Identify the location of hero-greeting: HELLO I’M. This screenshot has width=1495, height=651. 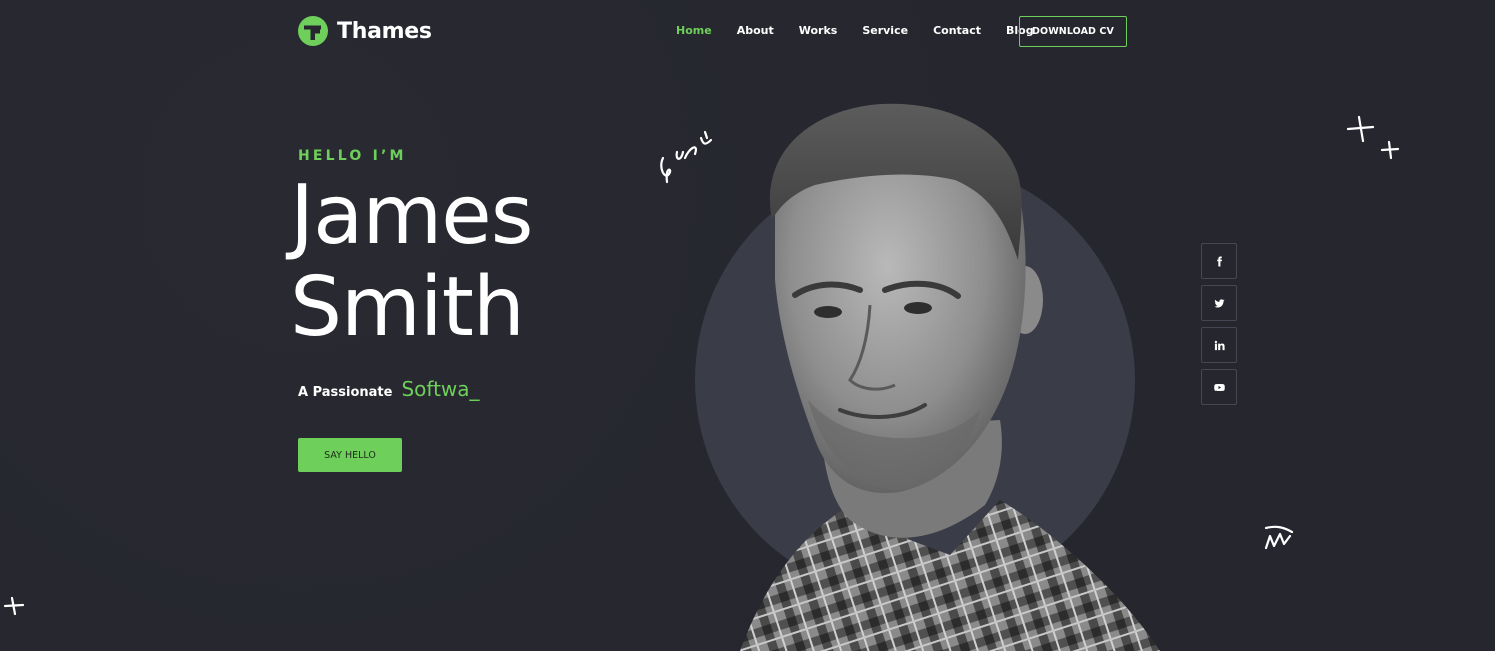
(352, 156).